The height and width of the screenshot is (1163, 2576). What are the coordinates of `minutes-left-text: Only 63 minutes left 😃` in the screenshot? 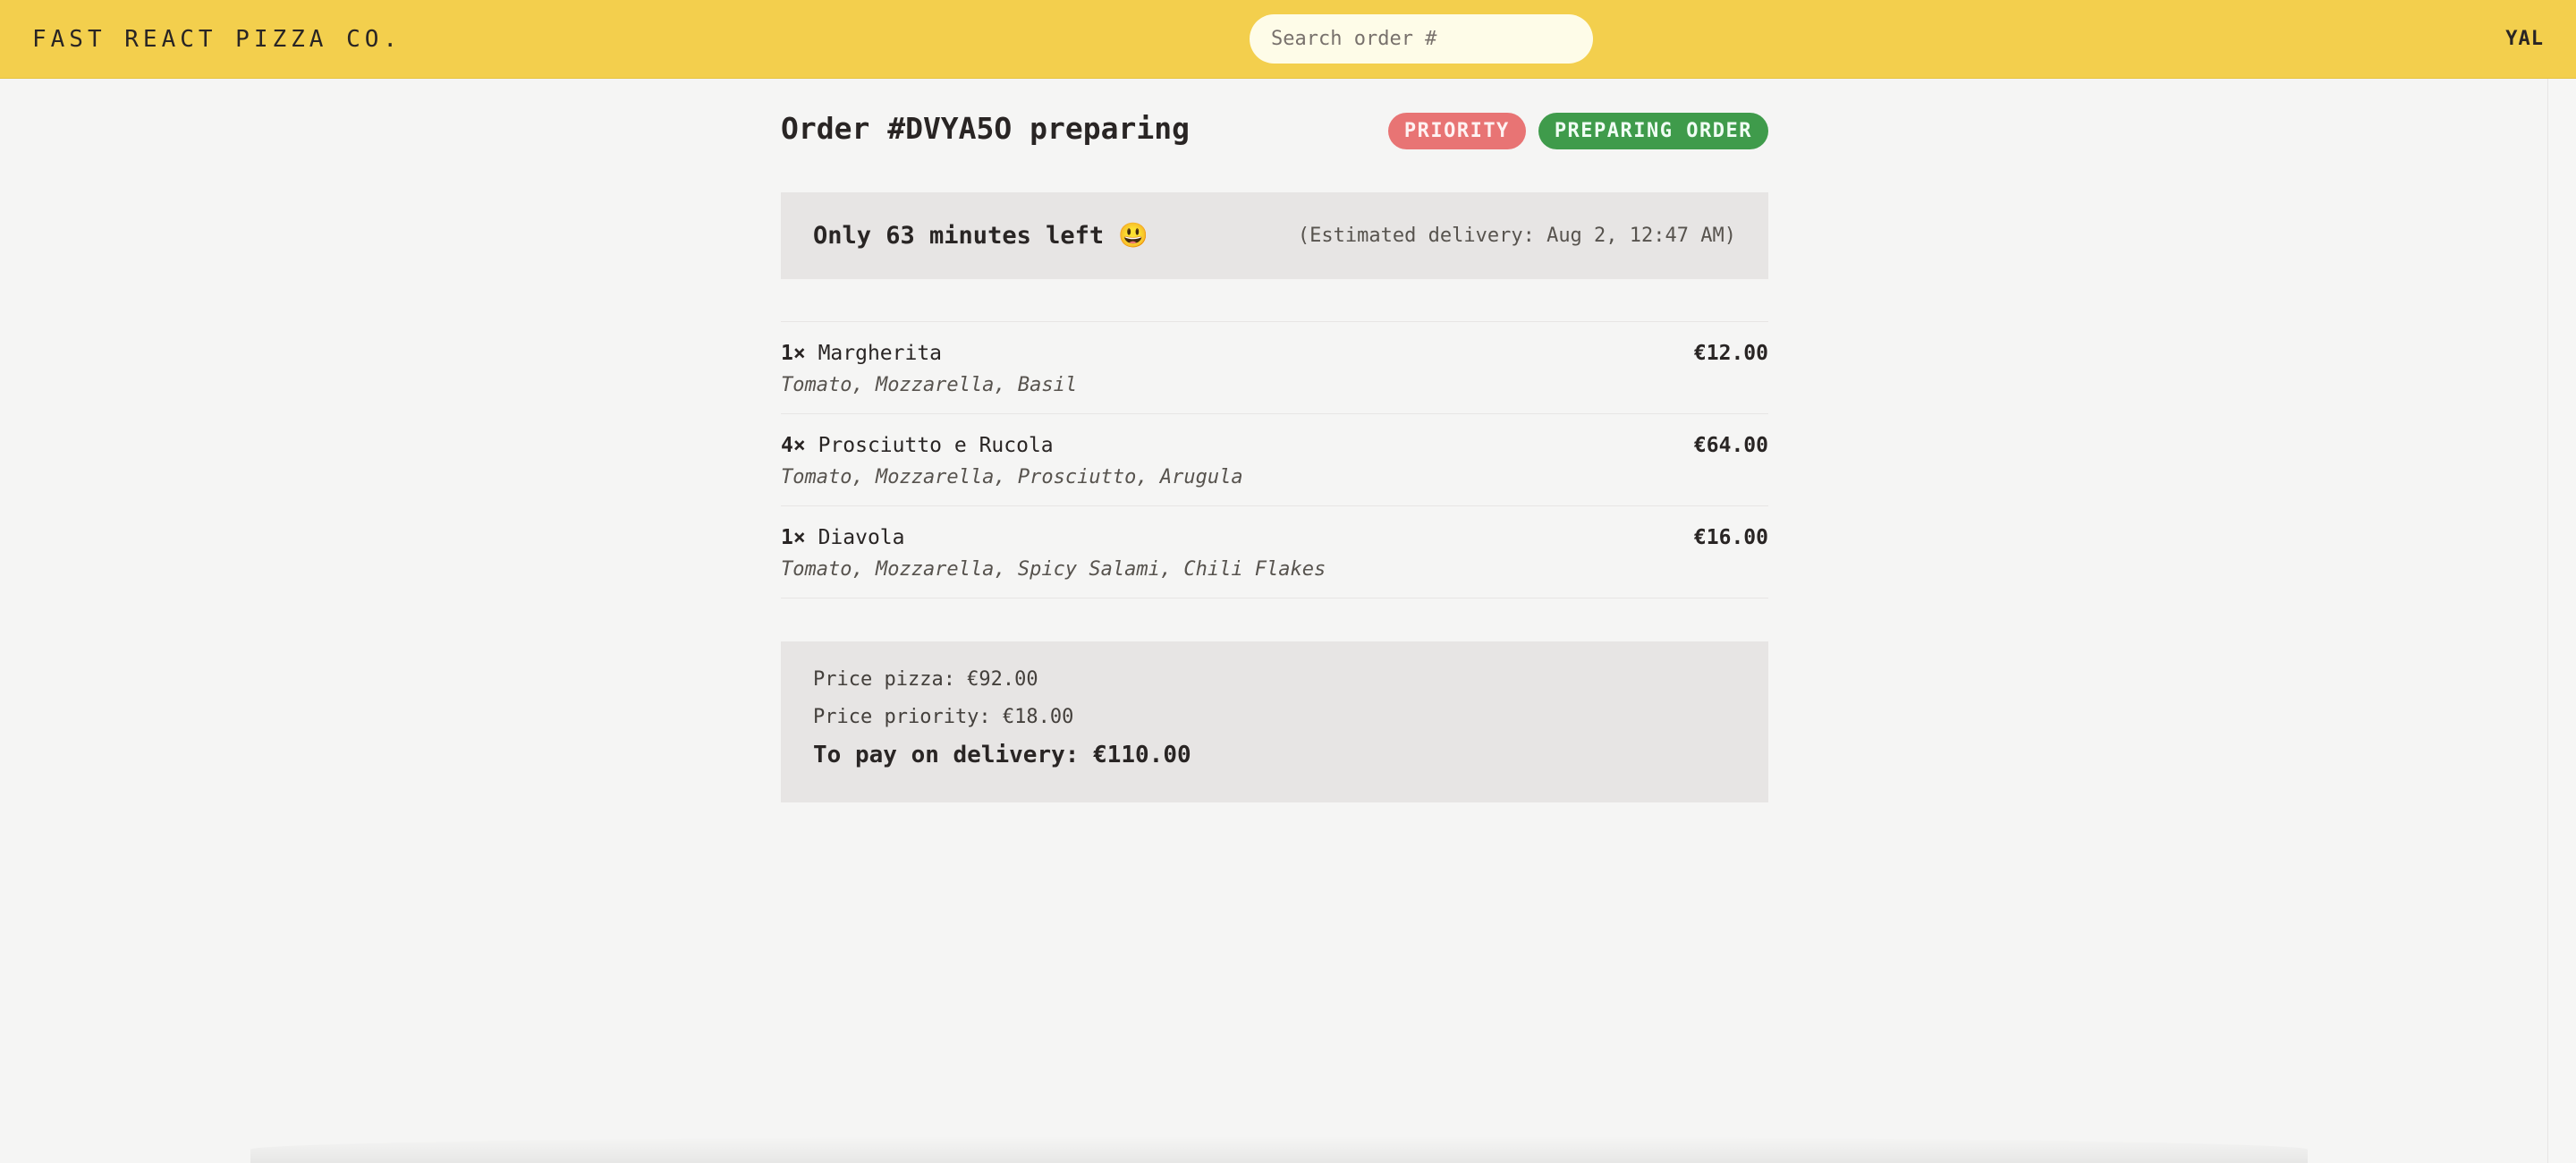 It's located at (980, 236).